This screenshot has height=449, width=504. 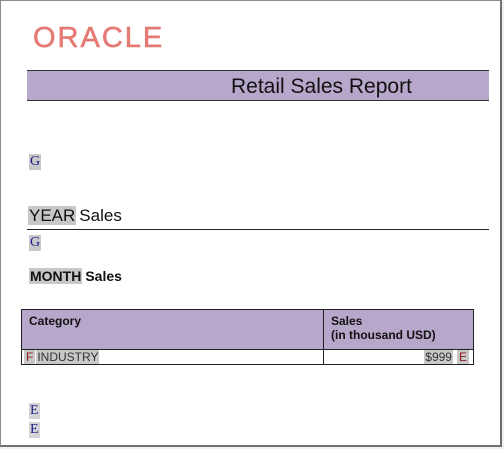 I want to click on sales-column-header: Sales (in thousand USD), so click(x=398, y=329).